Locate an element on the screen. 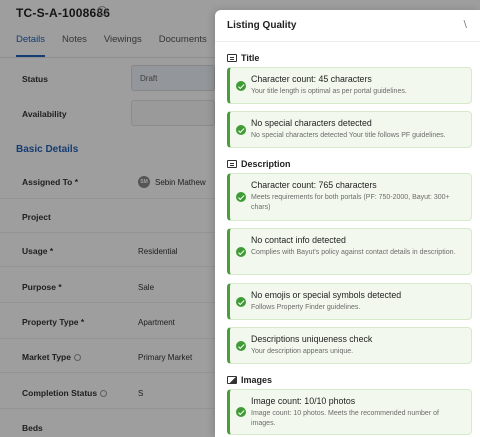 The height and width of the screenshot is (437, 480). panel-header: Listing Quality ∖ is located at coordinates (347, 26).